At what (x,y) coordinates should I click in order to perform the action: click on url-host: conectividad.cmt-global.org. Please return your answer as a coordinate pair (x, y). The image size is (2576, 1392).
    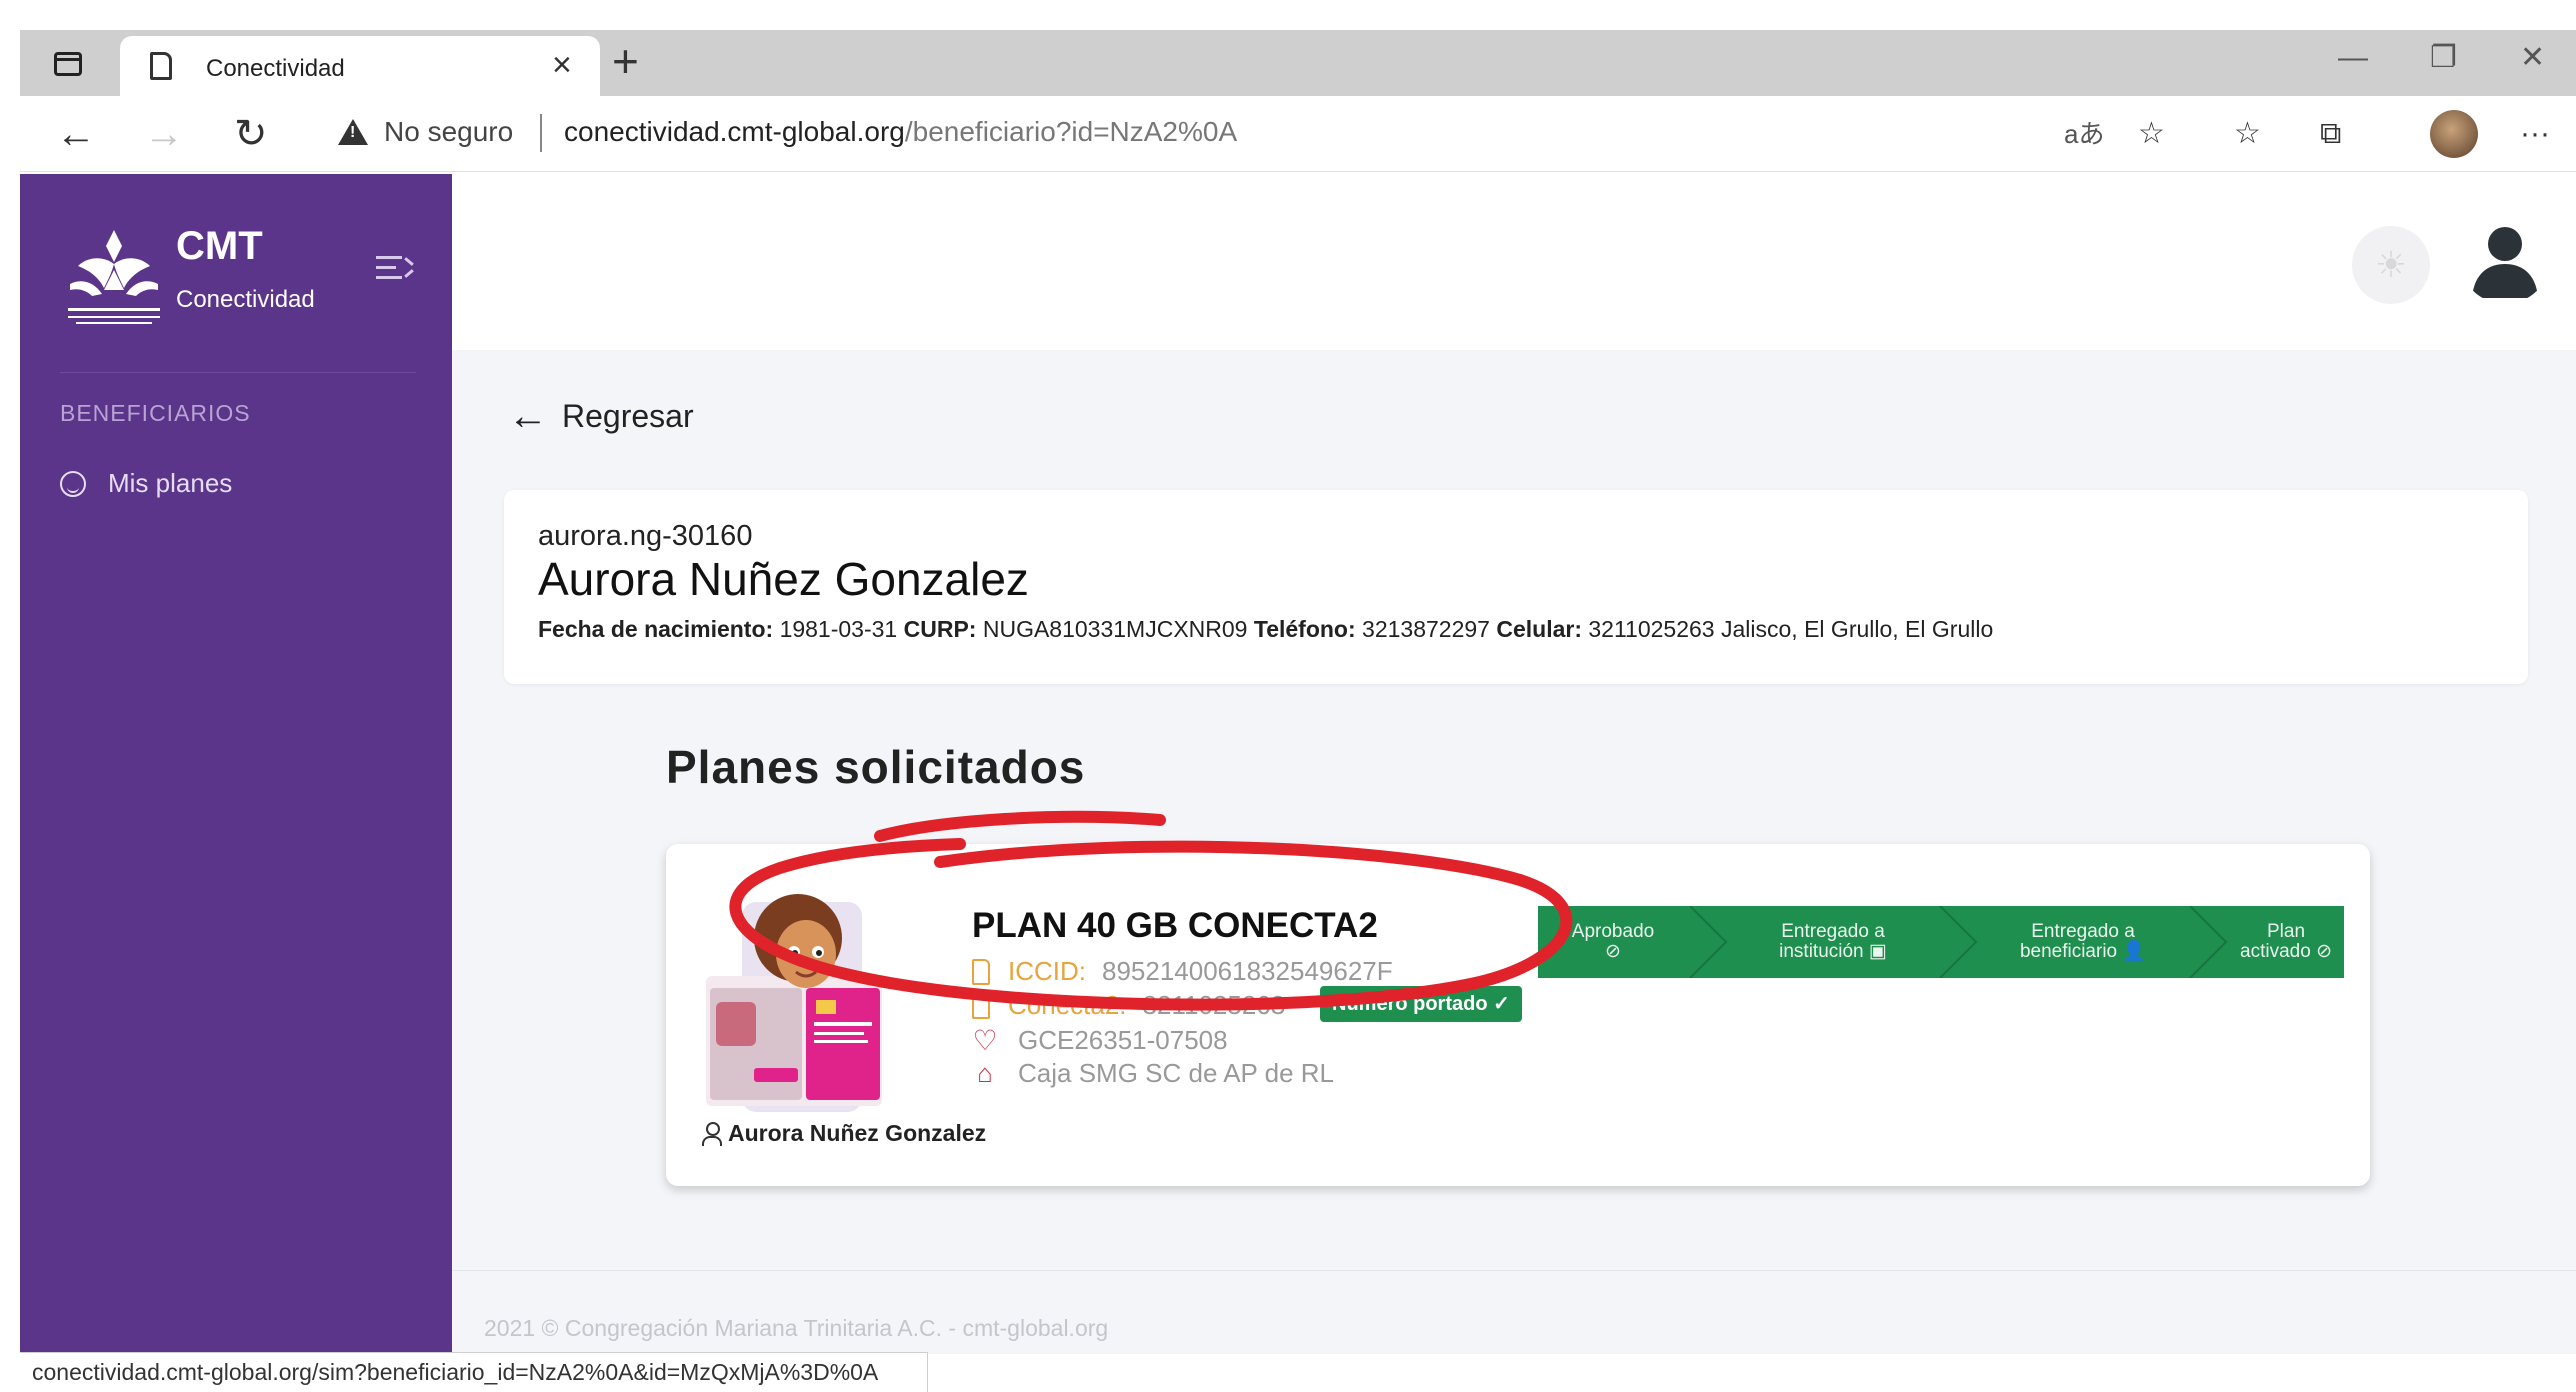
    Looking at the image, I should click on (734, 131).